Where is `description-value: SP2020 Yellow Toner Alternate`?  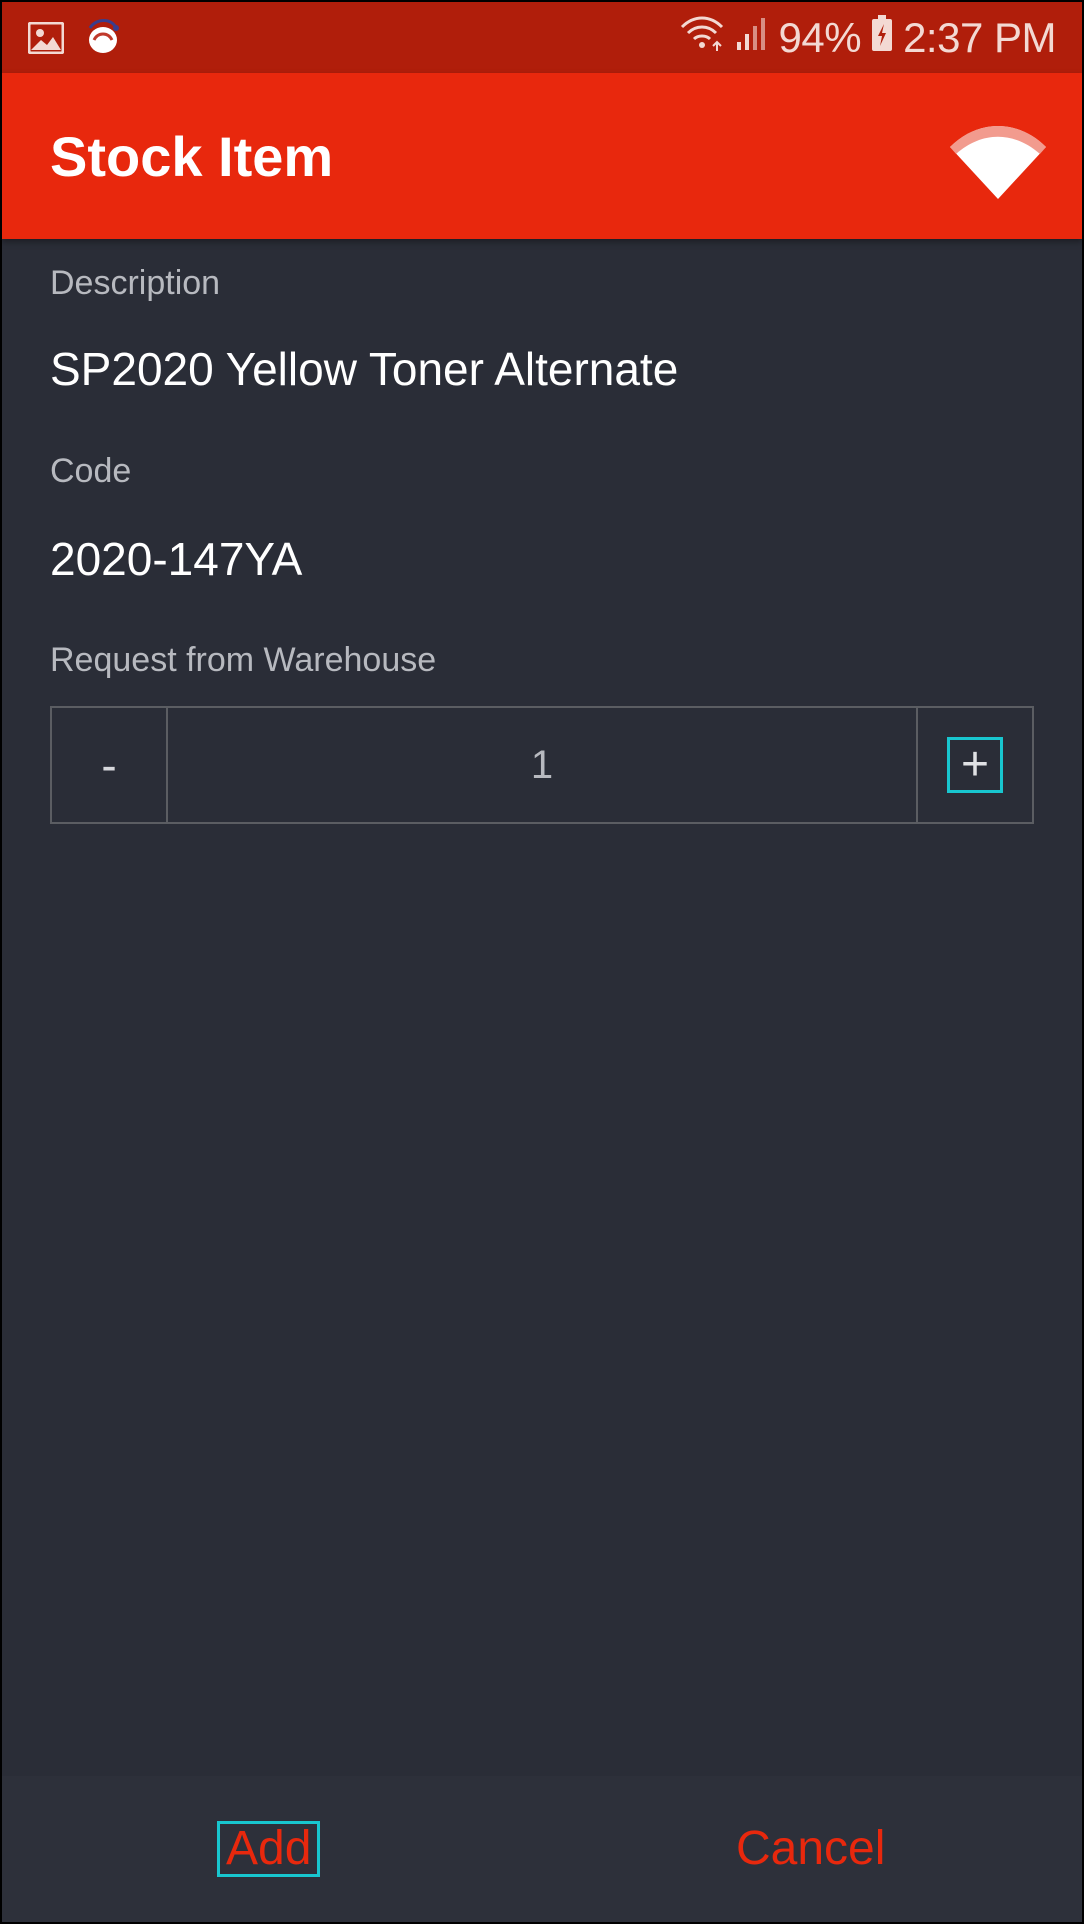 description-value: SP2020 Yellow Toner Alternate is located at coordinates (364, 369).